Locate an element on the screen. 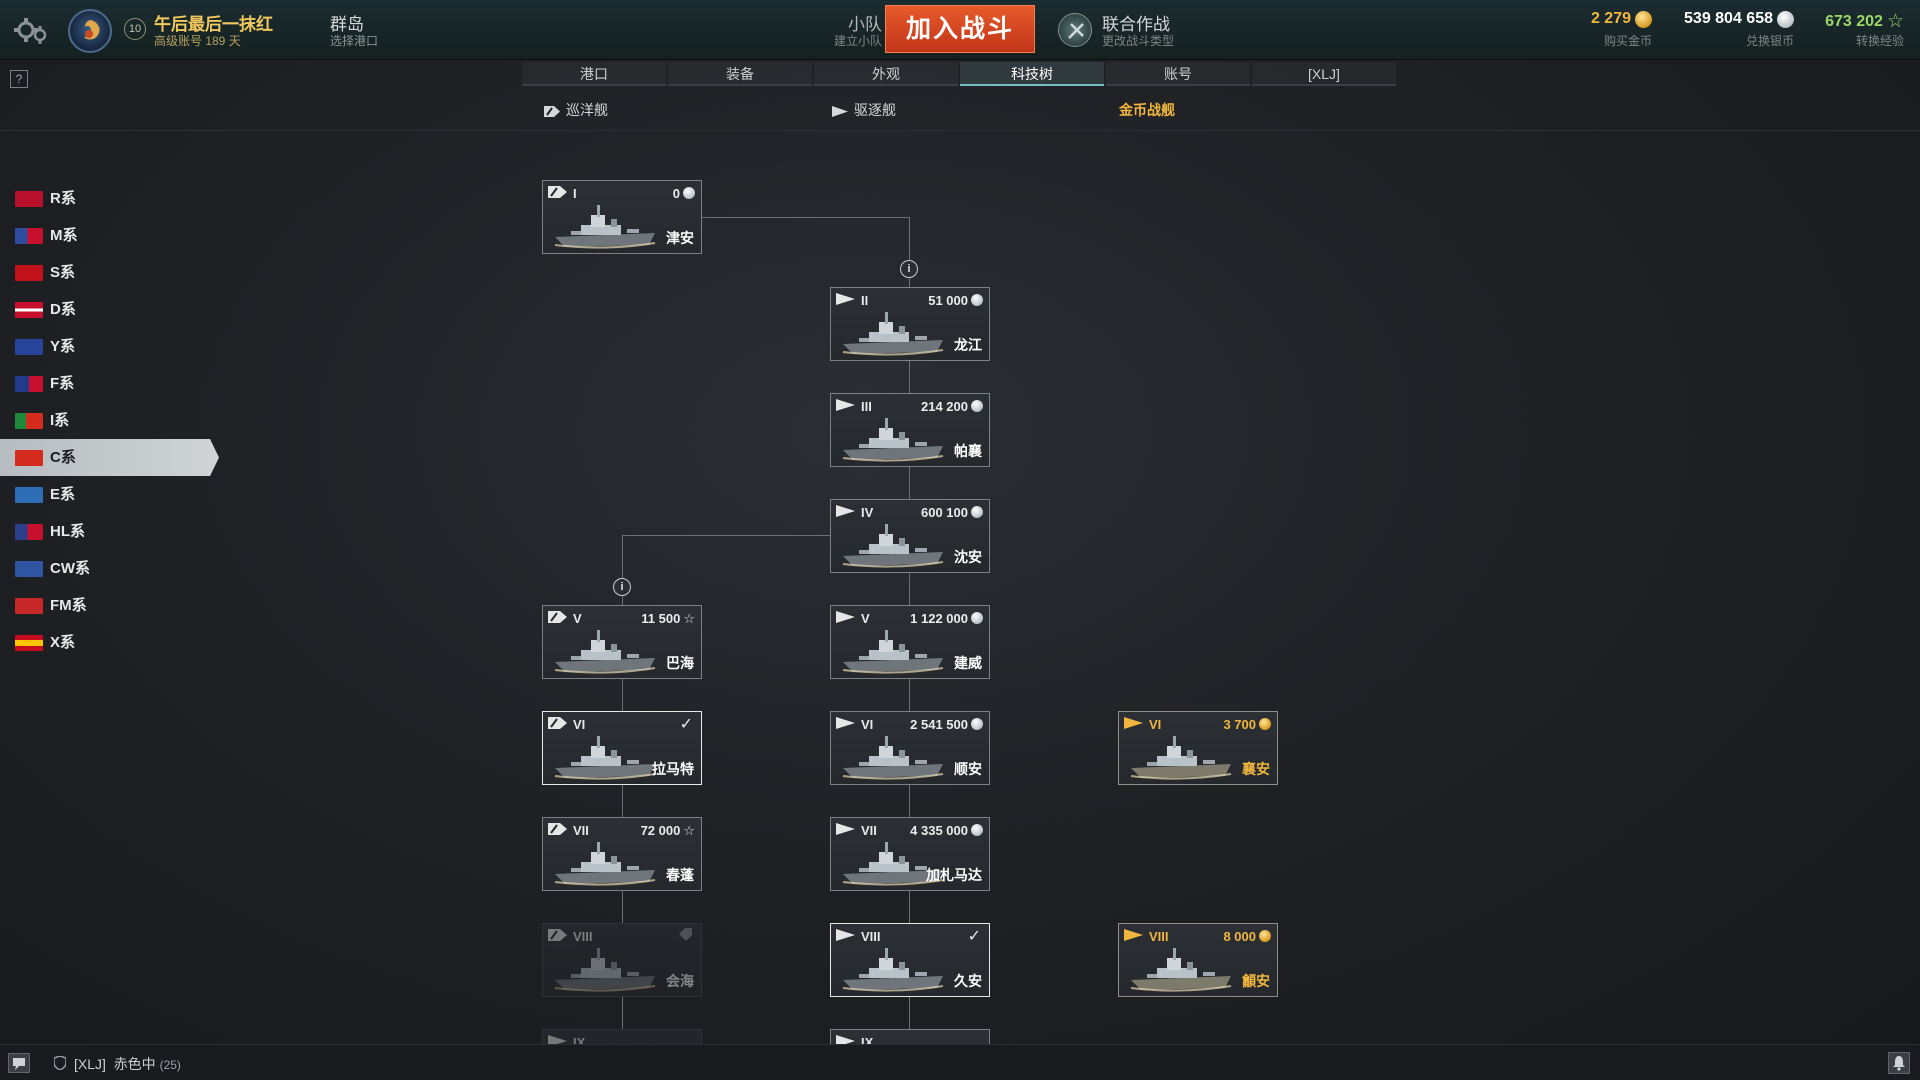  ship-card-phra: III 214 200 帕襄 is located at coordinates (910, 430).